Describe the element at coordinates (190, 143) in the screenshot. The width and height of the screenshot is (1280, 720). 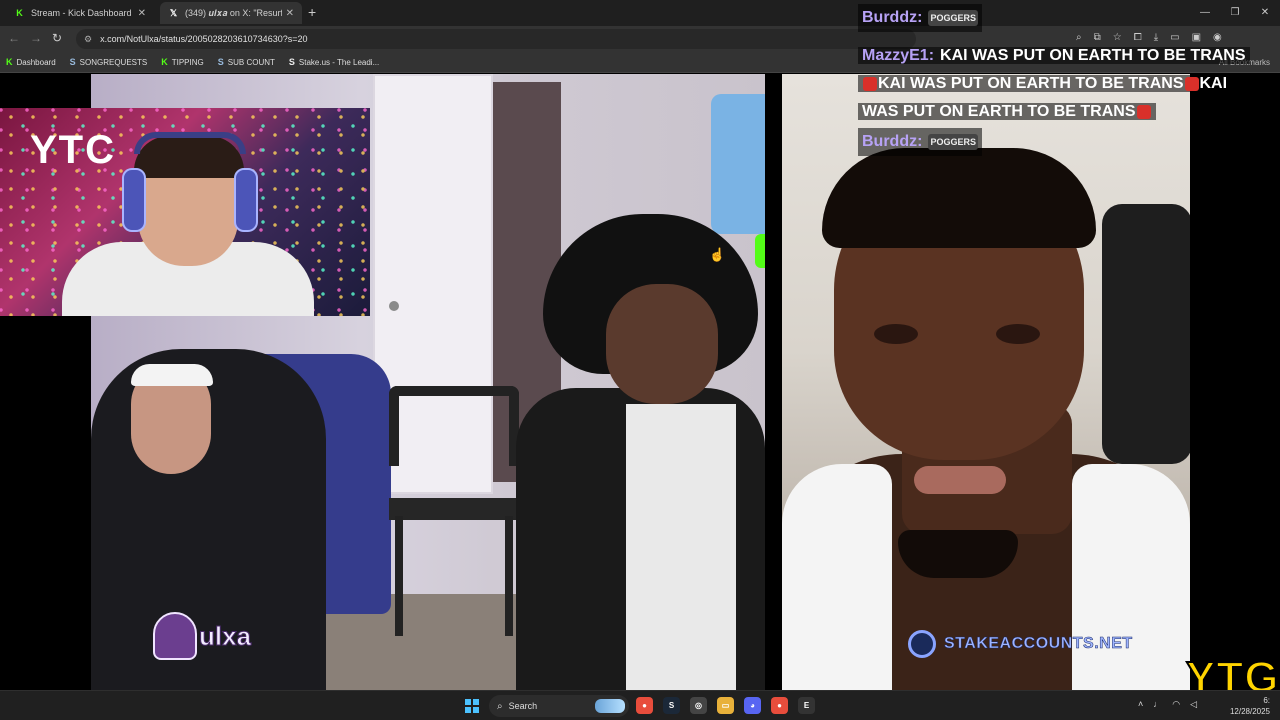
I see `headphones` at that location.